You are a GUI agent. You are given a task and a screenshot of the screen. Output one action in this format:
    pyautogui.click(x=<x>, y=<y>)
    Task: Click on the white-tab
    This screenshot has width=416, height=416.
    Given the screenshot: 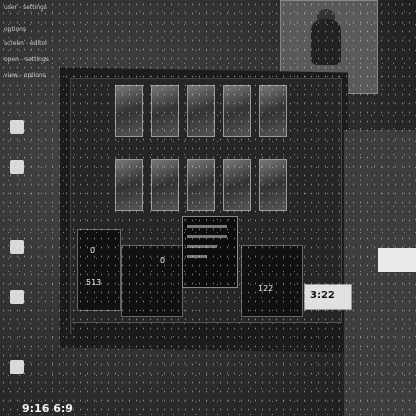 What is the action you would take?
    pyautogui.click(x=397, y=260)
    